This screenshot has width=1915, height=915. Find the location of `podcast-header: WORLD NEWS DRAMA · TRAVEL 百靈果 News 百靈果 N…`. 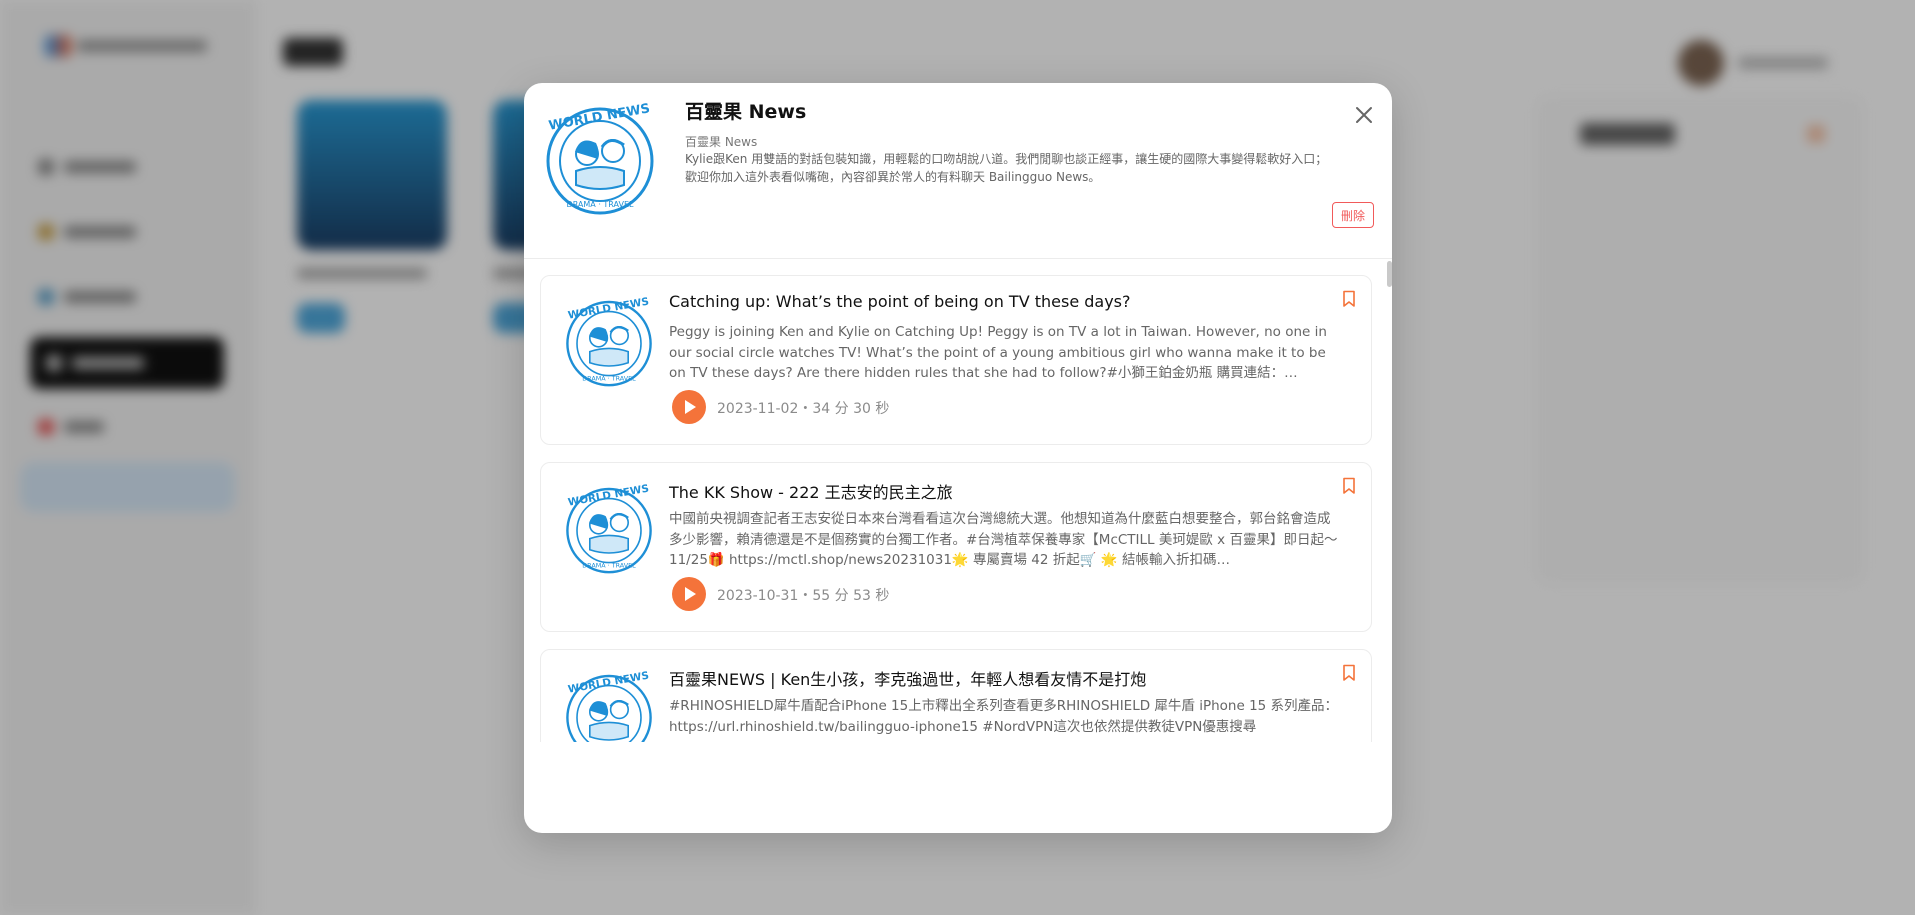

podcast-header: WORLD NEWS DRAMA · TRAVEL 百靈果 News 百靈果 N… is located at coordinates (958, 171).